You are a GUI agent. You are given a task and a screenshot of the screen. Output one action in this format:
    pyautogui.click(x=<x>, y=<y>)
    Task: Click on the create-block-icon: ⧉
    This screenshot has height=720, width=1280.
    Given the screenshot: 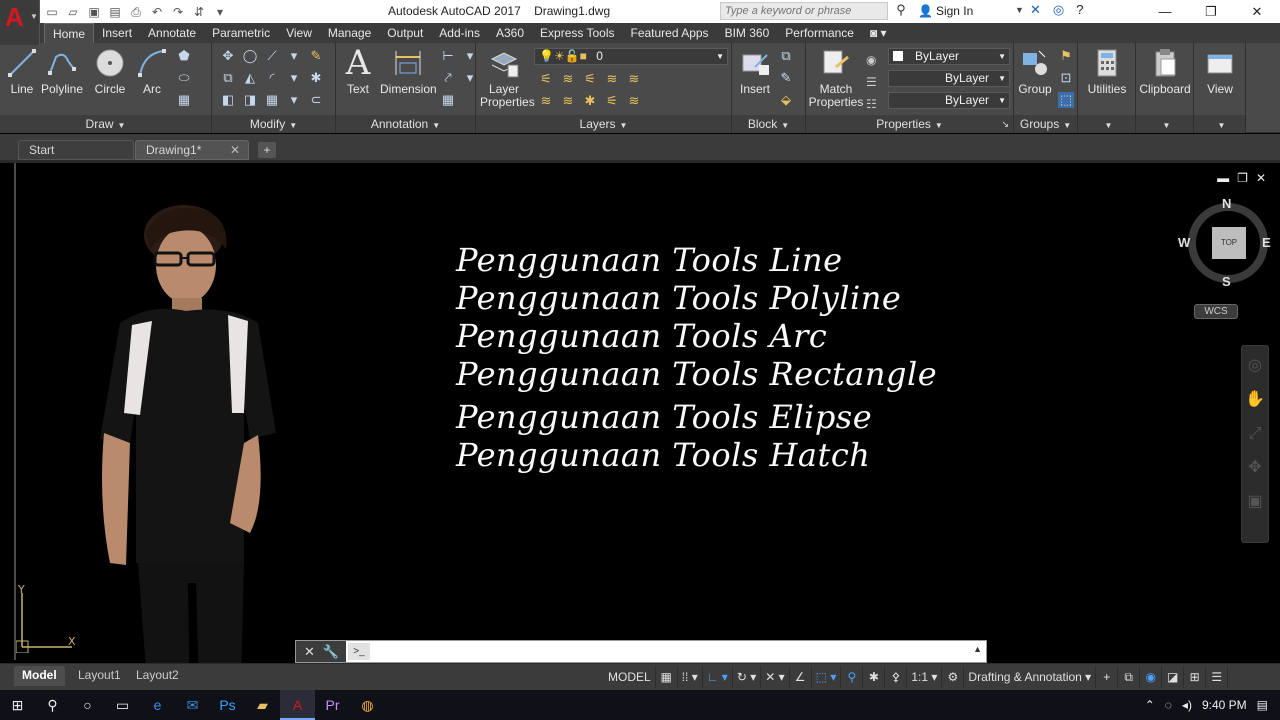 What is the action you would take?
    pyautogui.click(x=786, y=56)
    